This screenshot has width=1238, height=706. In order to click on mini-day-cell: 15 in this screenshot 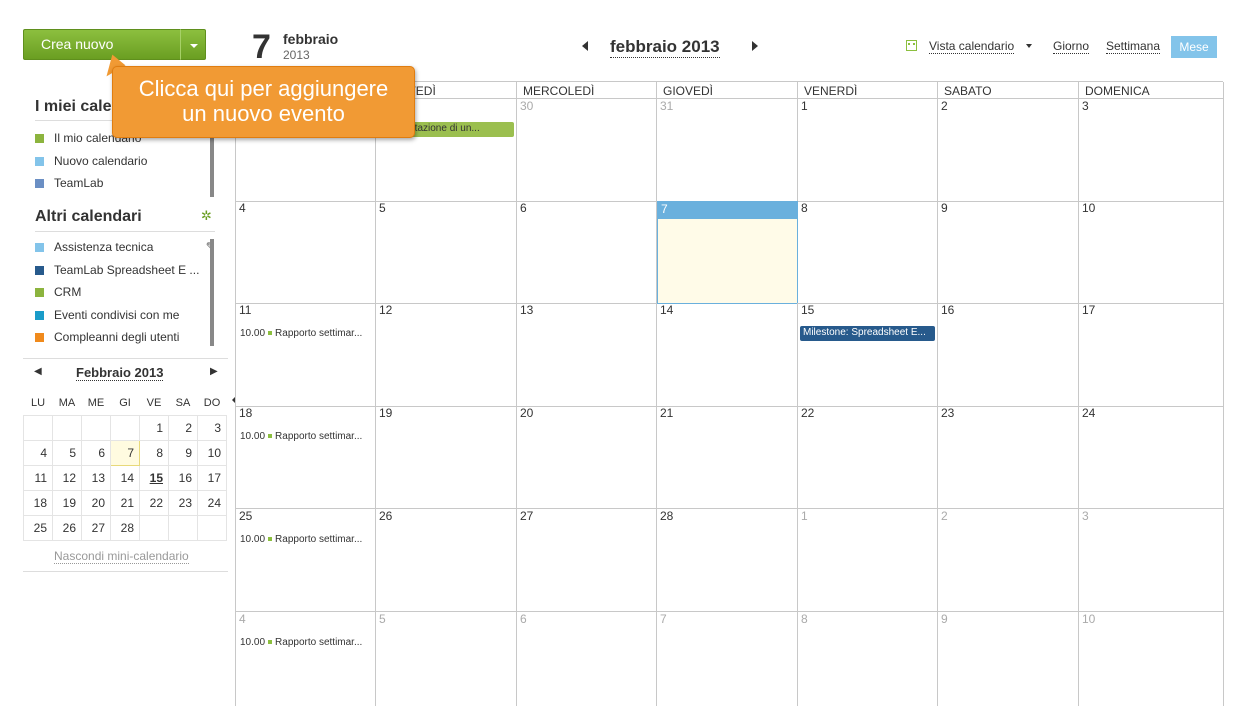, I will do `click(154, 477)`.